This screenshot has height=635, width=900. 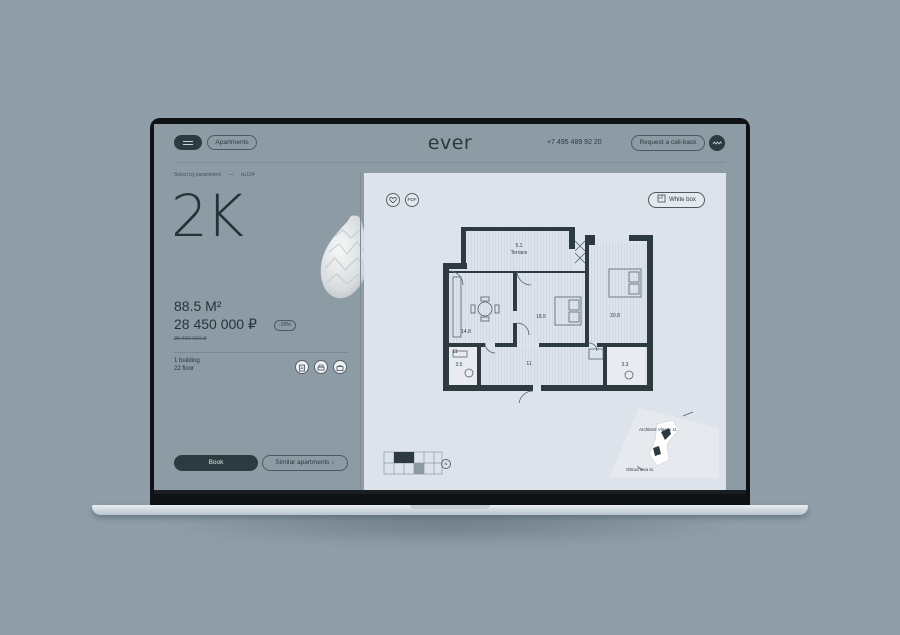 I want to click on briefcase-icon, so click(x=340, y=368).